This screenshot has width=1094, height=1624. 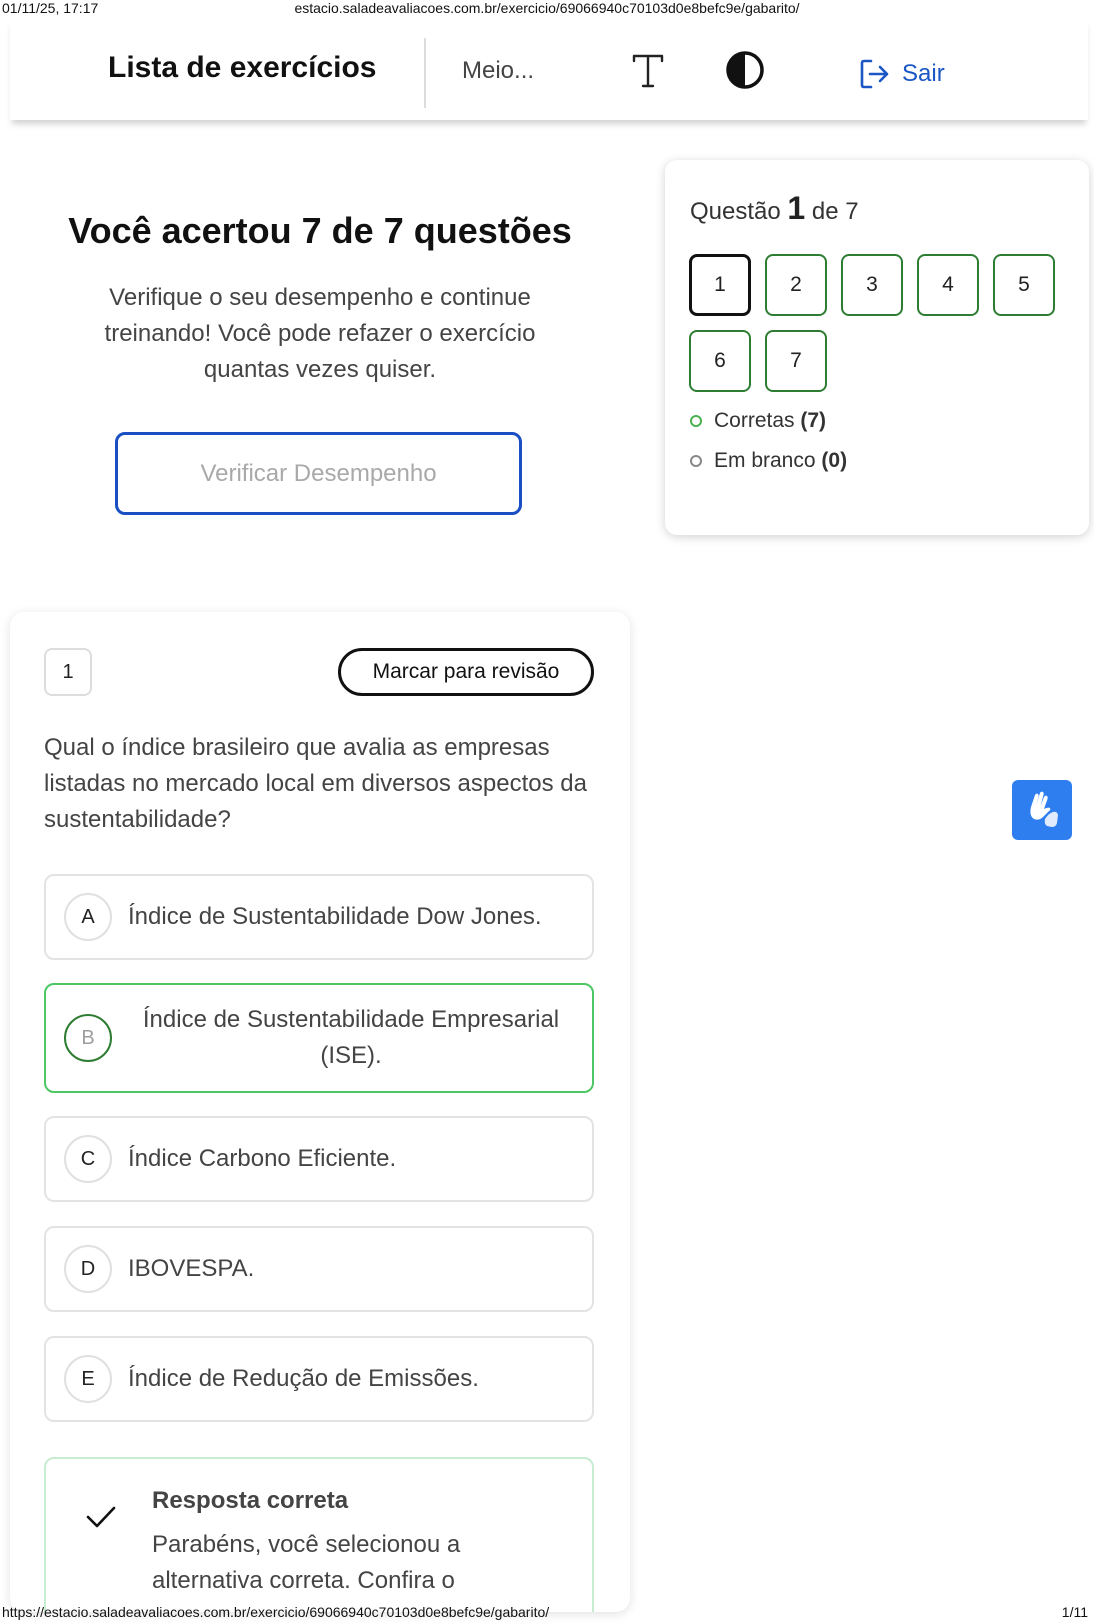 I want to click on font-size-button, so click(x=648, y=70).